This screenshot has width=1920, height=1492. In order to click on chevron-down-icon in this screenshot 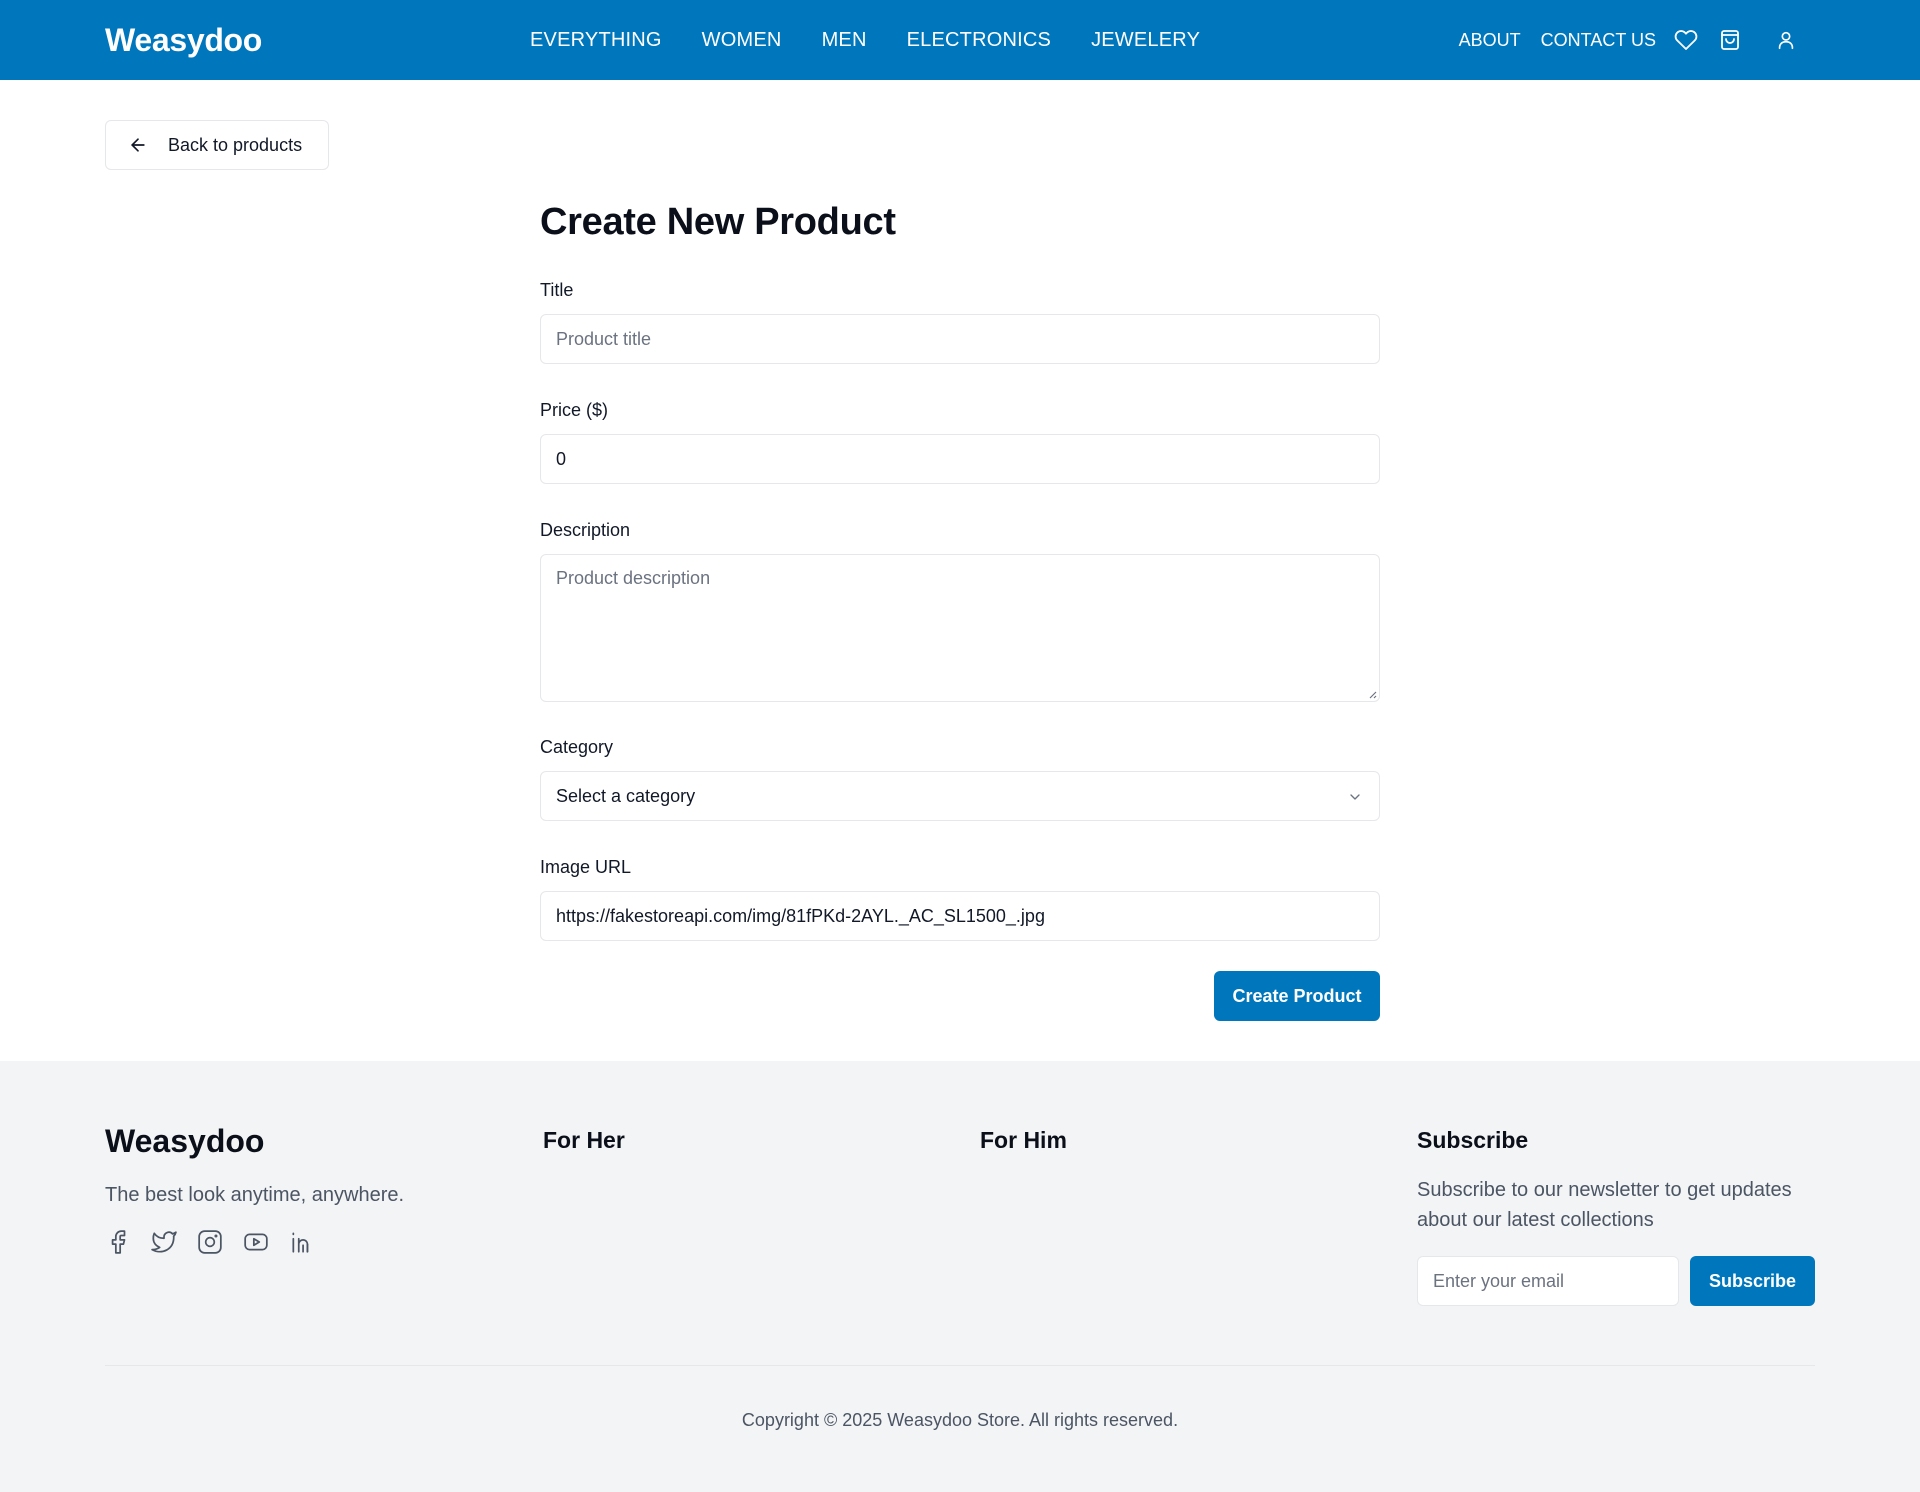, I will do `click(1355, 799)`.